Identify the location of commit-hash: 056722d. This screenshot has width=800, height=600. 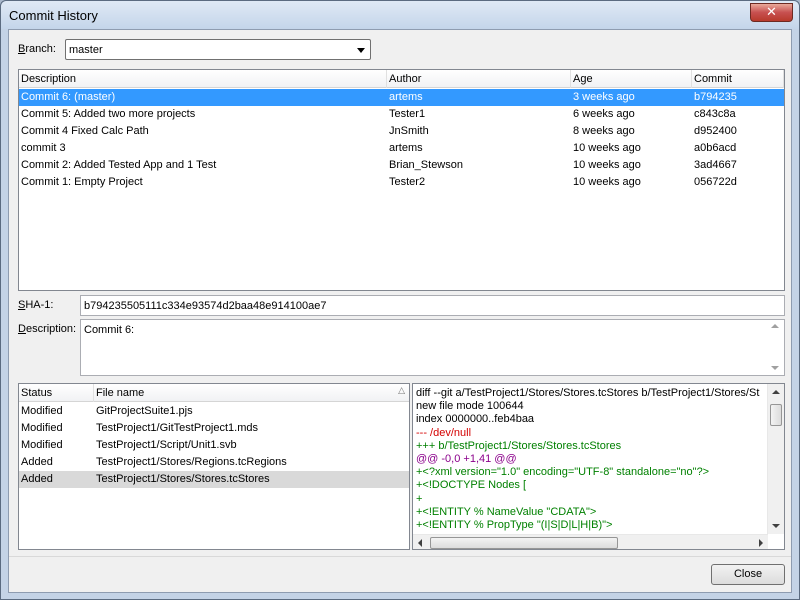
(715, 182).